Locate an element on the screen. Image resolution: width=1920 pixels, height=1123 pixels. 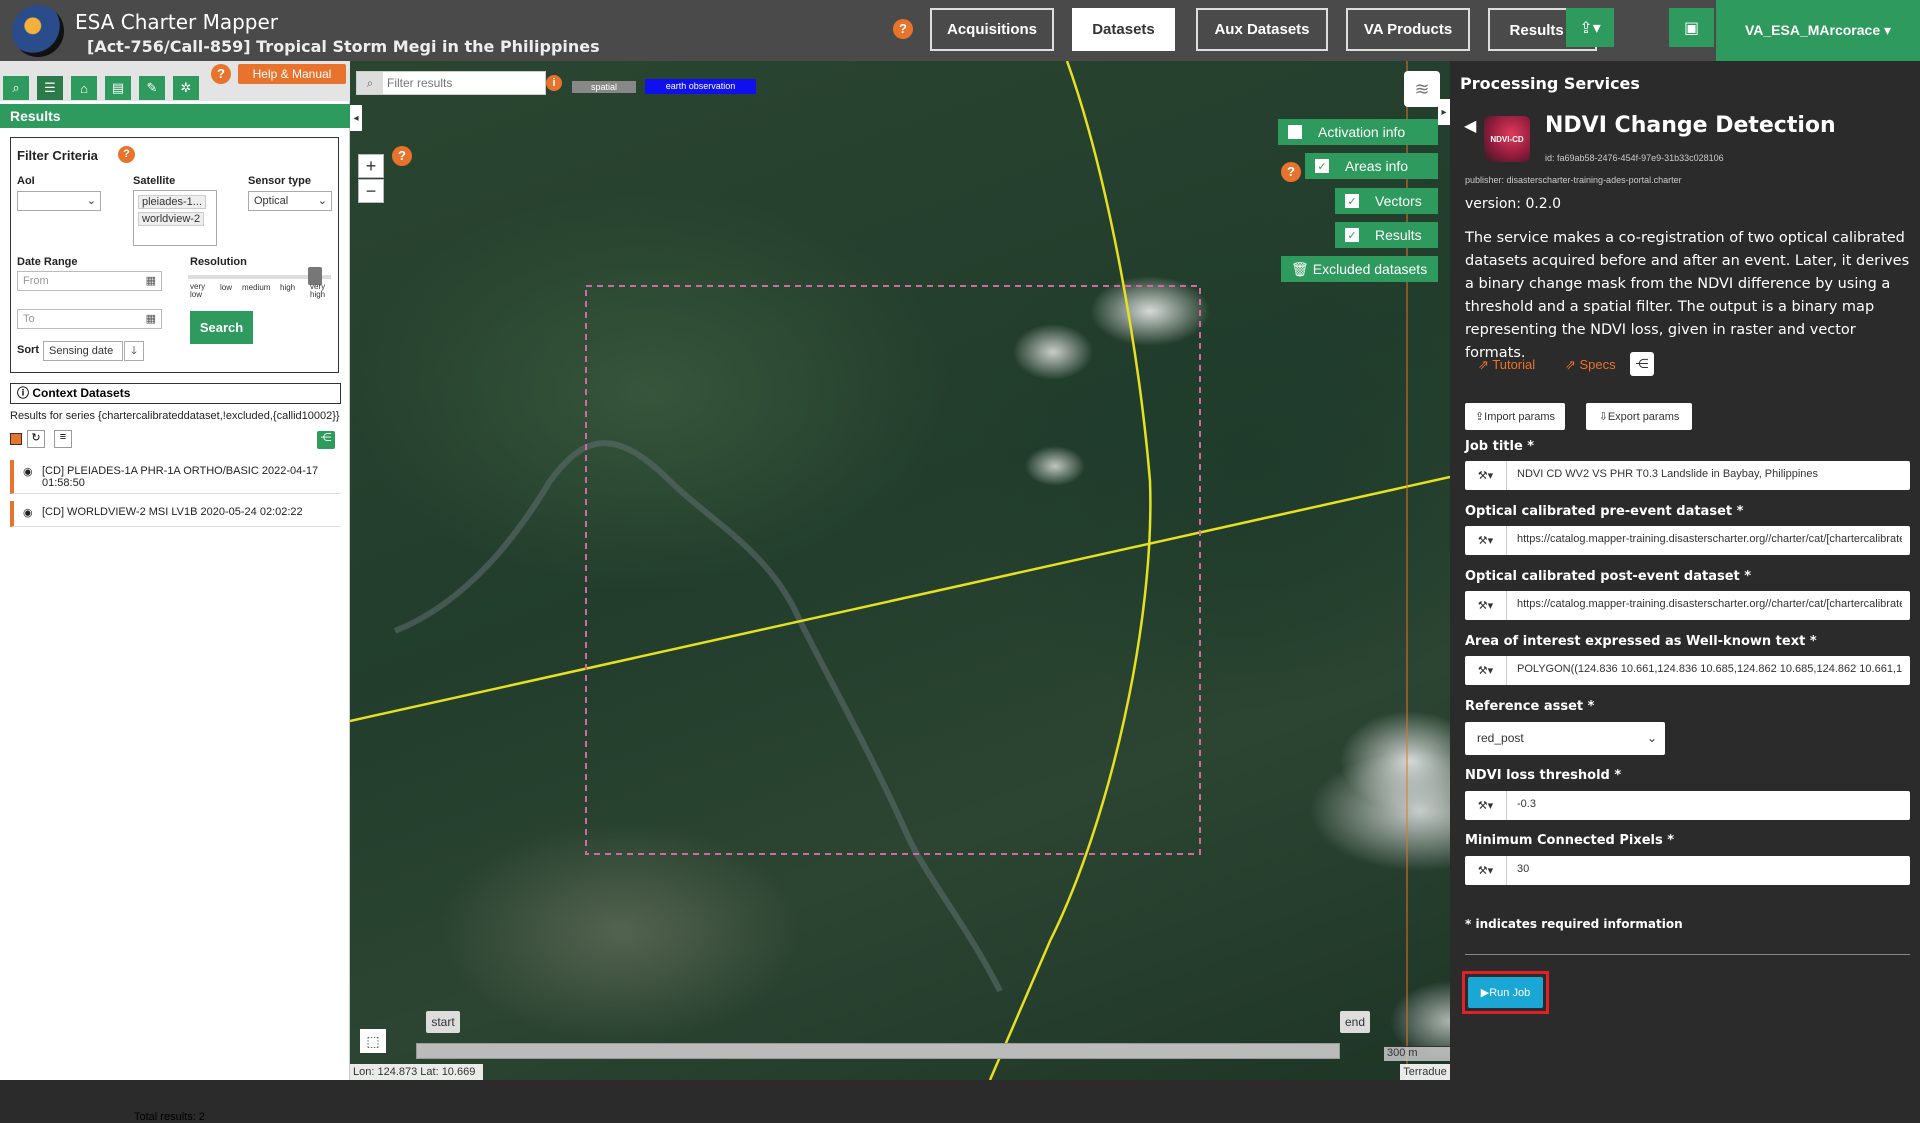
nav-datasets: Datasets is located at coordinates (1123, 29).